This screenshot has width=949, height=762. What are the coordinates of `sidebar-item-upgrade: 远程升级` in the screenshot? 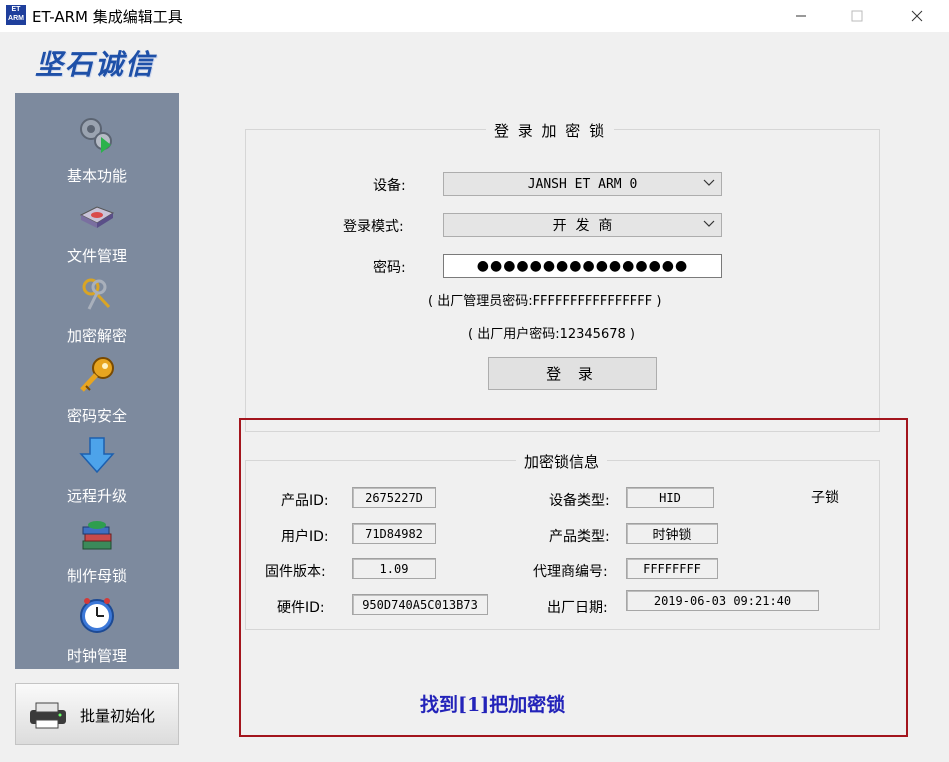 It's located at (97, 468).